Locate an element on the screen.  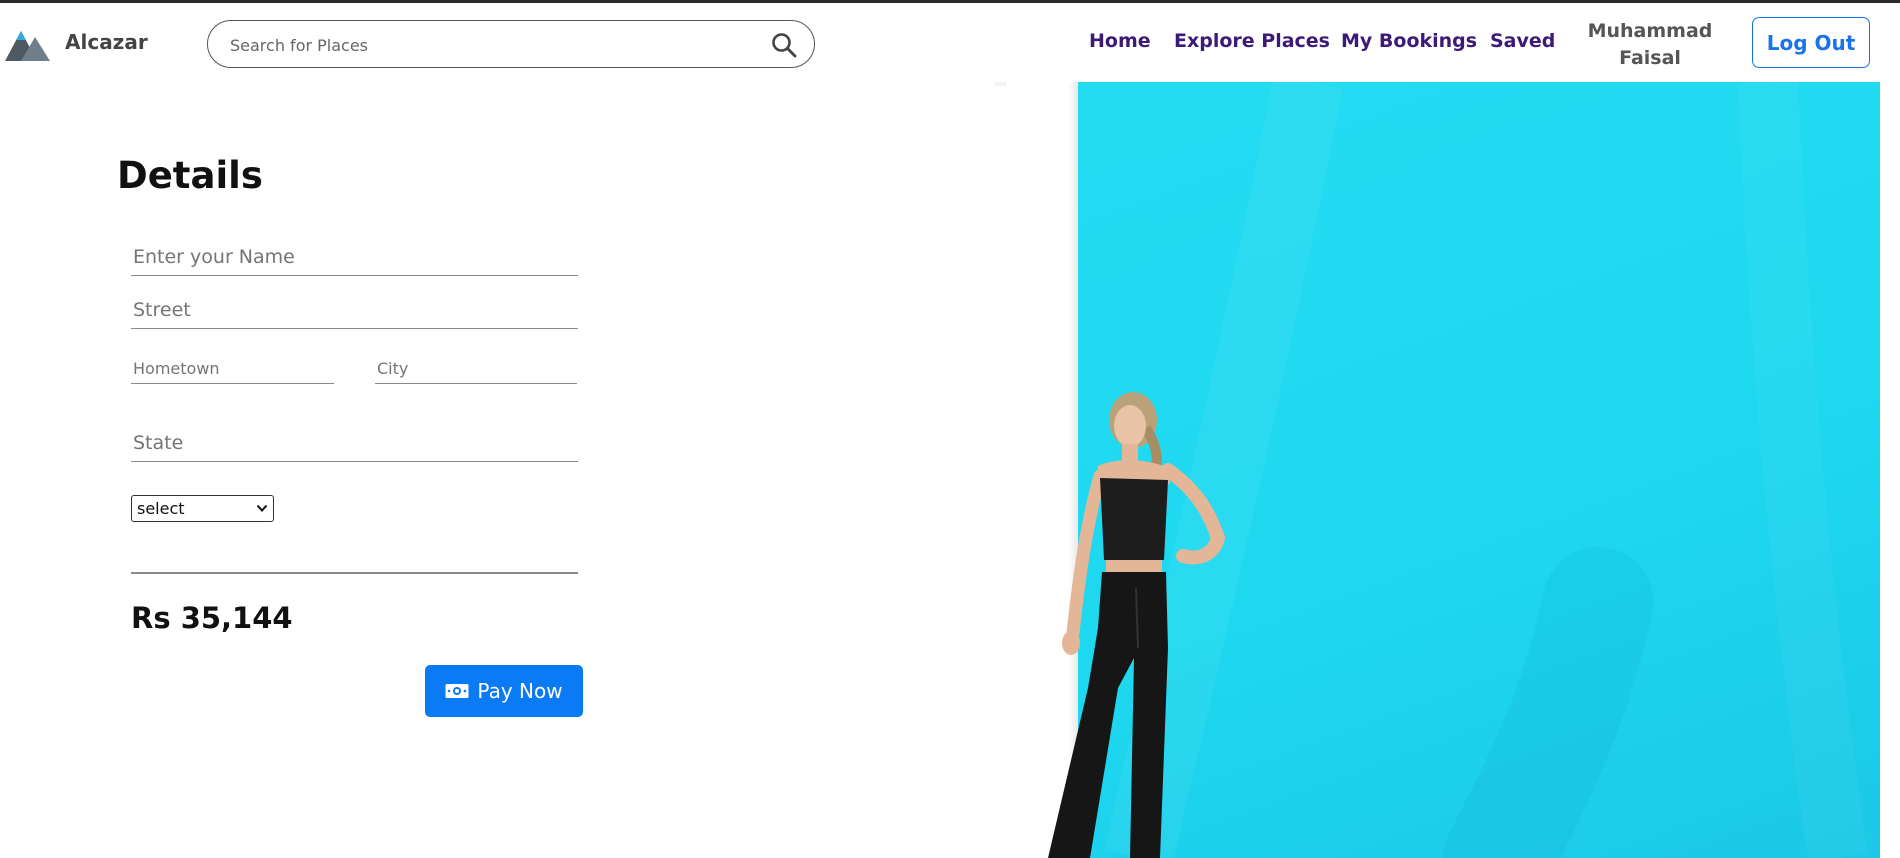
user-name: Muhammad Faisal is located at coordinates (1650, 45).